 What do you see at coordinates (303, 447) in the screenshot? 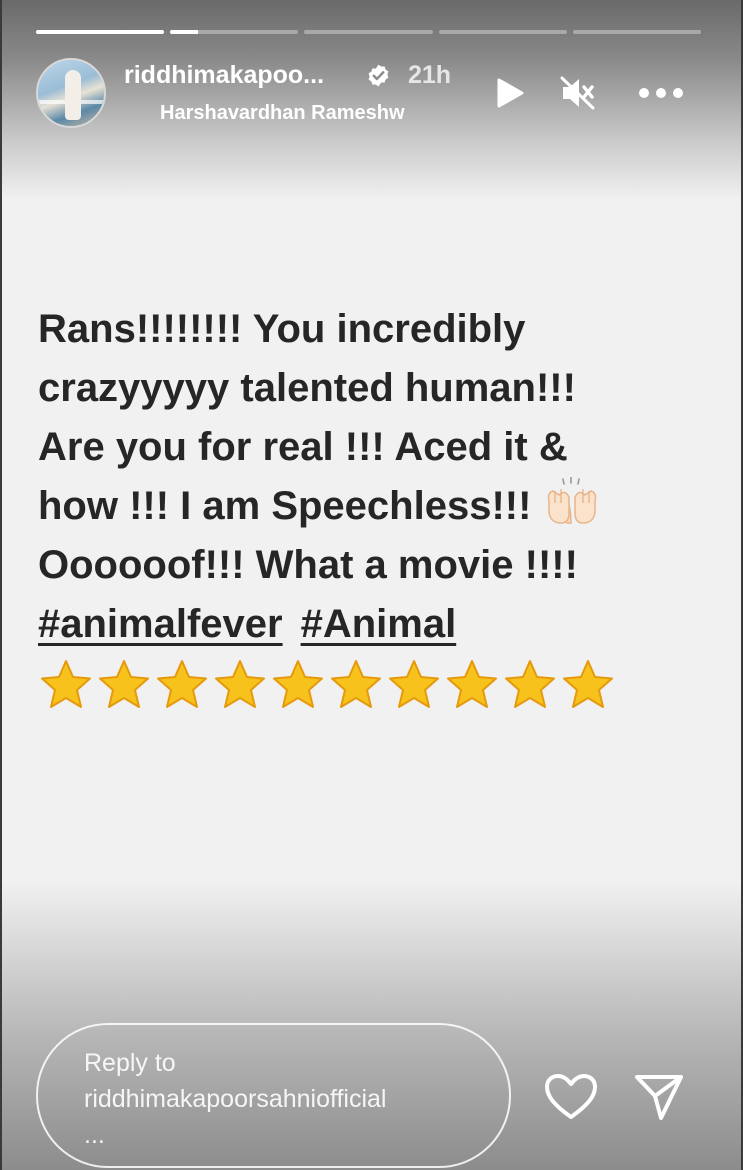
I see `caption-line: Are you for real !!! Aced it &` at bounding box center [303, 447].